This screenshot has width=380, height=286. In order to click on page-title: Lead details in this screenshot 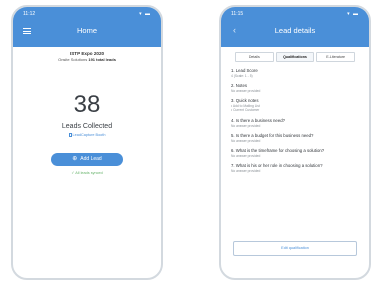, I will do `click(295, 30)`.